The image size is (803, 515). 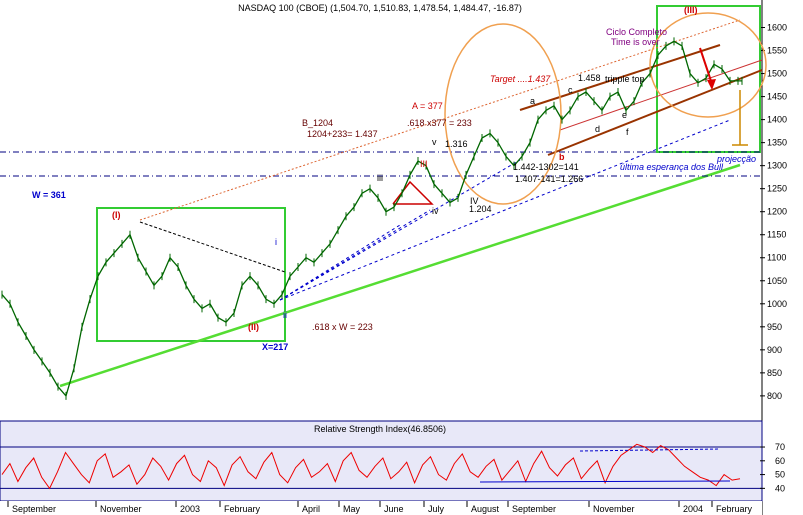 What do you see at coordinates (474, 201) in the screenshot?
I see `annotation-label: IV` at bounding box center [474, 201].